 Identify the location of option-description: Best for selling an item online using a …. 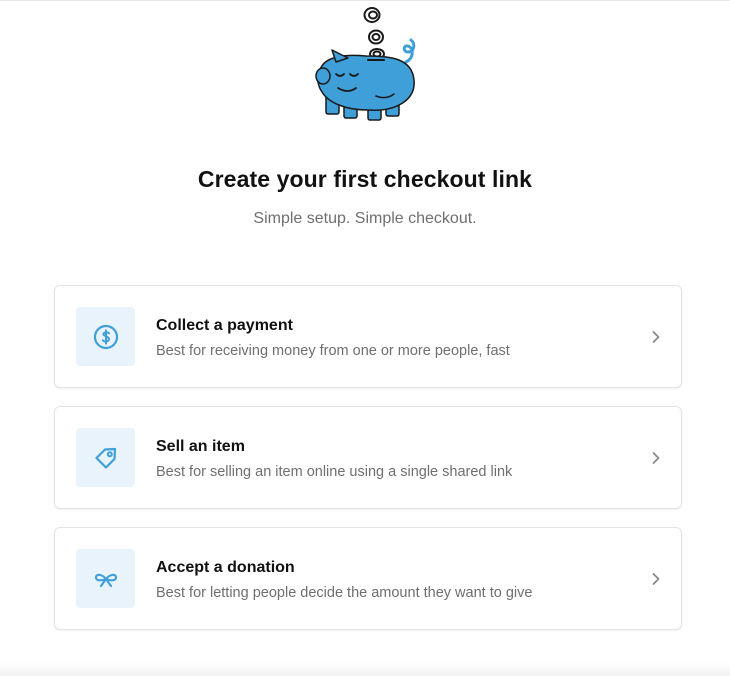
(334, 472).